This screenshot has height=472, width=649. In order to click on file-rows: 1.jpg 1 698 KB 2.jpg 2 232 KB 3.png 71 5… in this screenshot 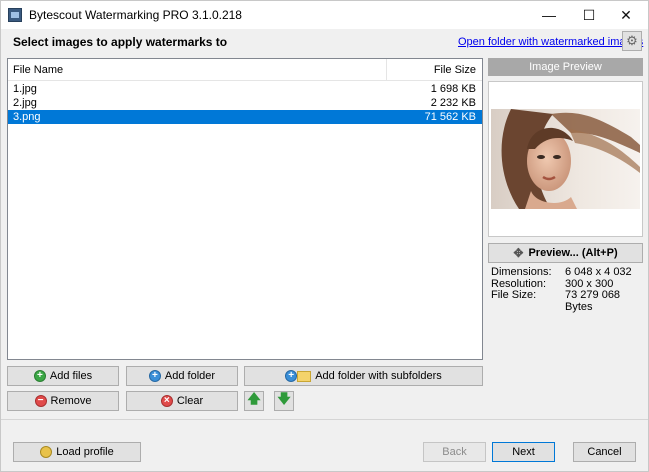, I will do `click(245, 103)`.